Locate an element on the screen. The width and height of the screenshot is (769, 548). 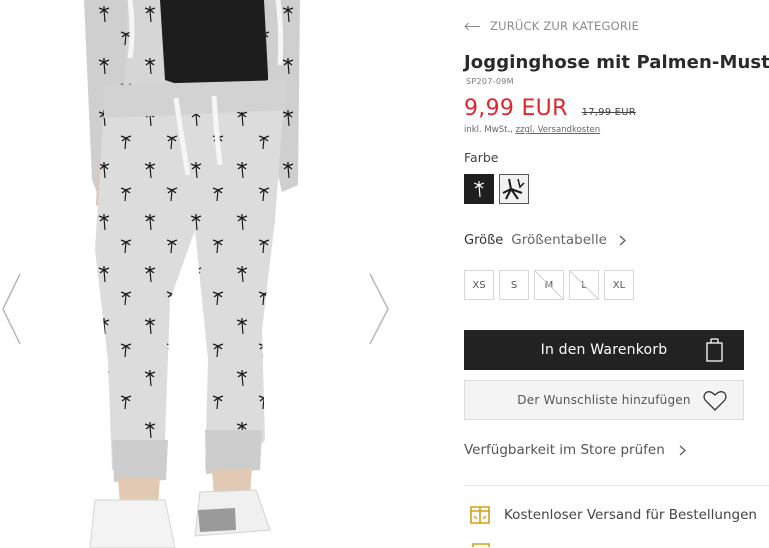
size-option-label: XL is located at coordinates (619, 285).